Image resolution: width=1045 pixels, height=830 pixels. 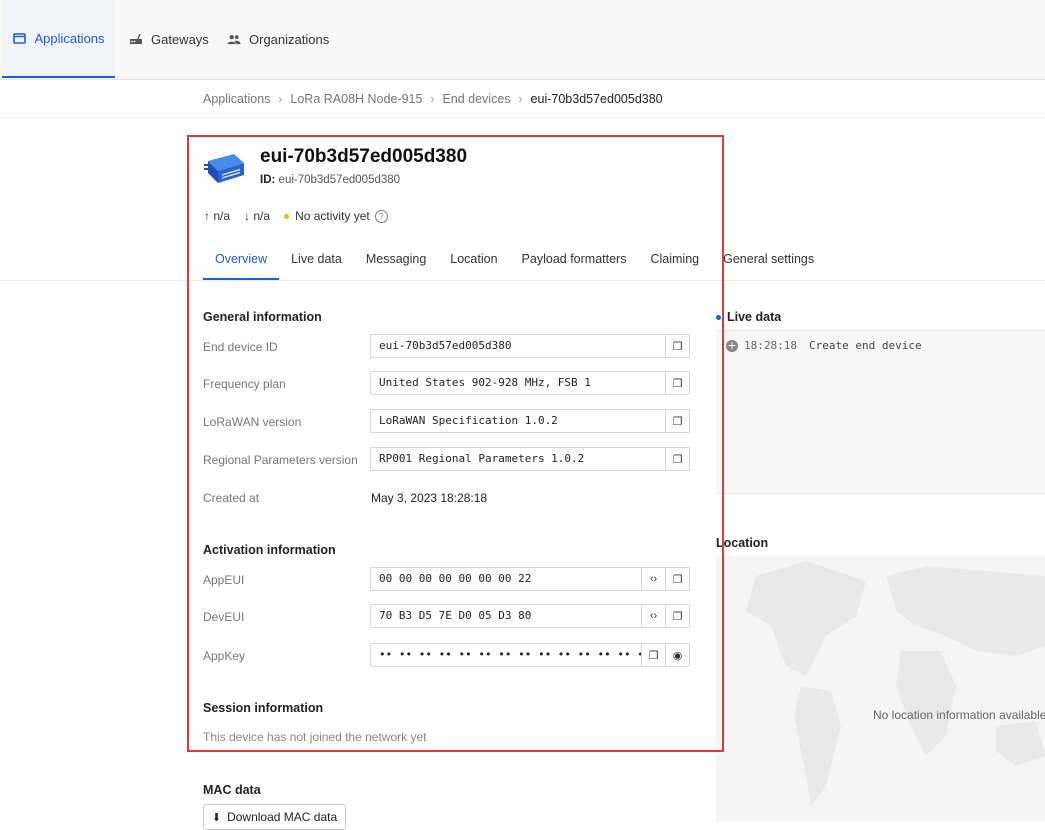 What do you see at coordinates (718, 317) in the screenshot?
I see `live-indicator-icon` at bounding box center [718, 317].